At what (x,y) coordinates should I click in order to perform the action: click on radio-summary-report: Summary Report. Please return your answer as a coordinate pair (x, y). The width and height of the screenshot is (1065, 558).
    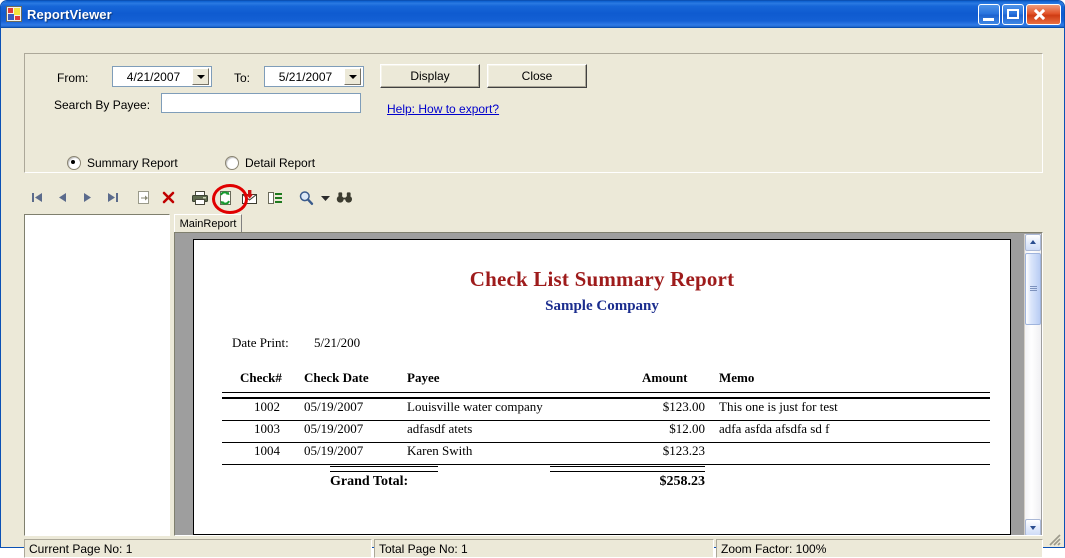
    Looking at the image, I should click on (122, 163).